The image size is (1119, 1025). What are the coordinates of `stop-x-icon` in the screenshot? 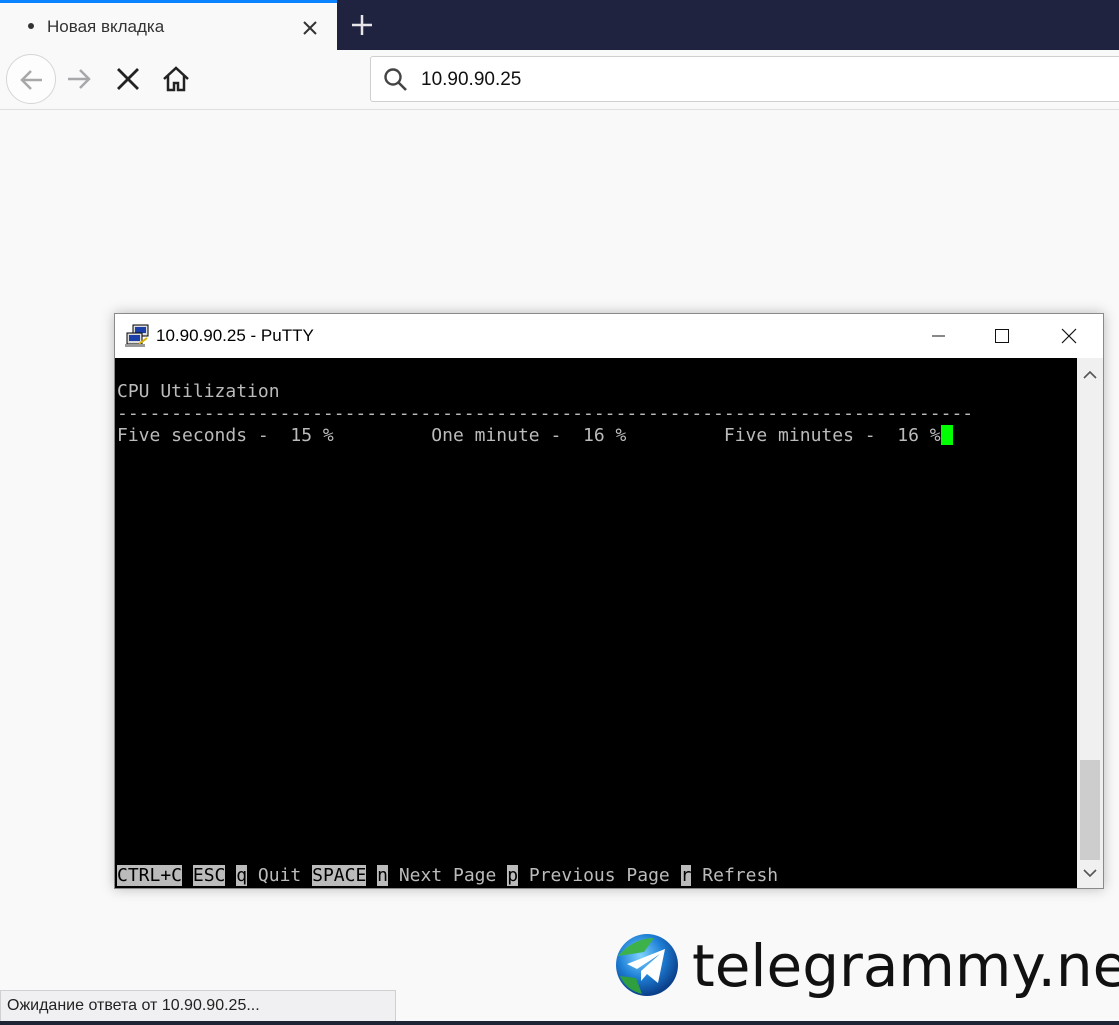 It's located at (128, 79).